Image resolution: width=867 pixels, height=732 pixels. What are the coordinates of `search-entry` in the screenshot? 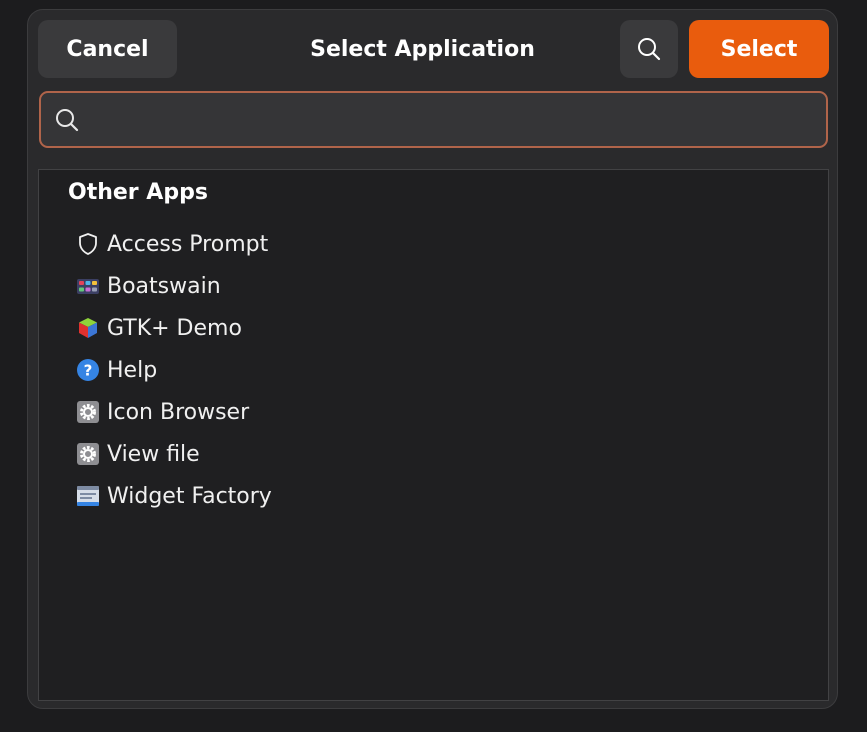 It's located at (433, 119).